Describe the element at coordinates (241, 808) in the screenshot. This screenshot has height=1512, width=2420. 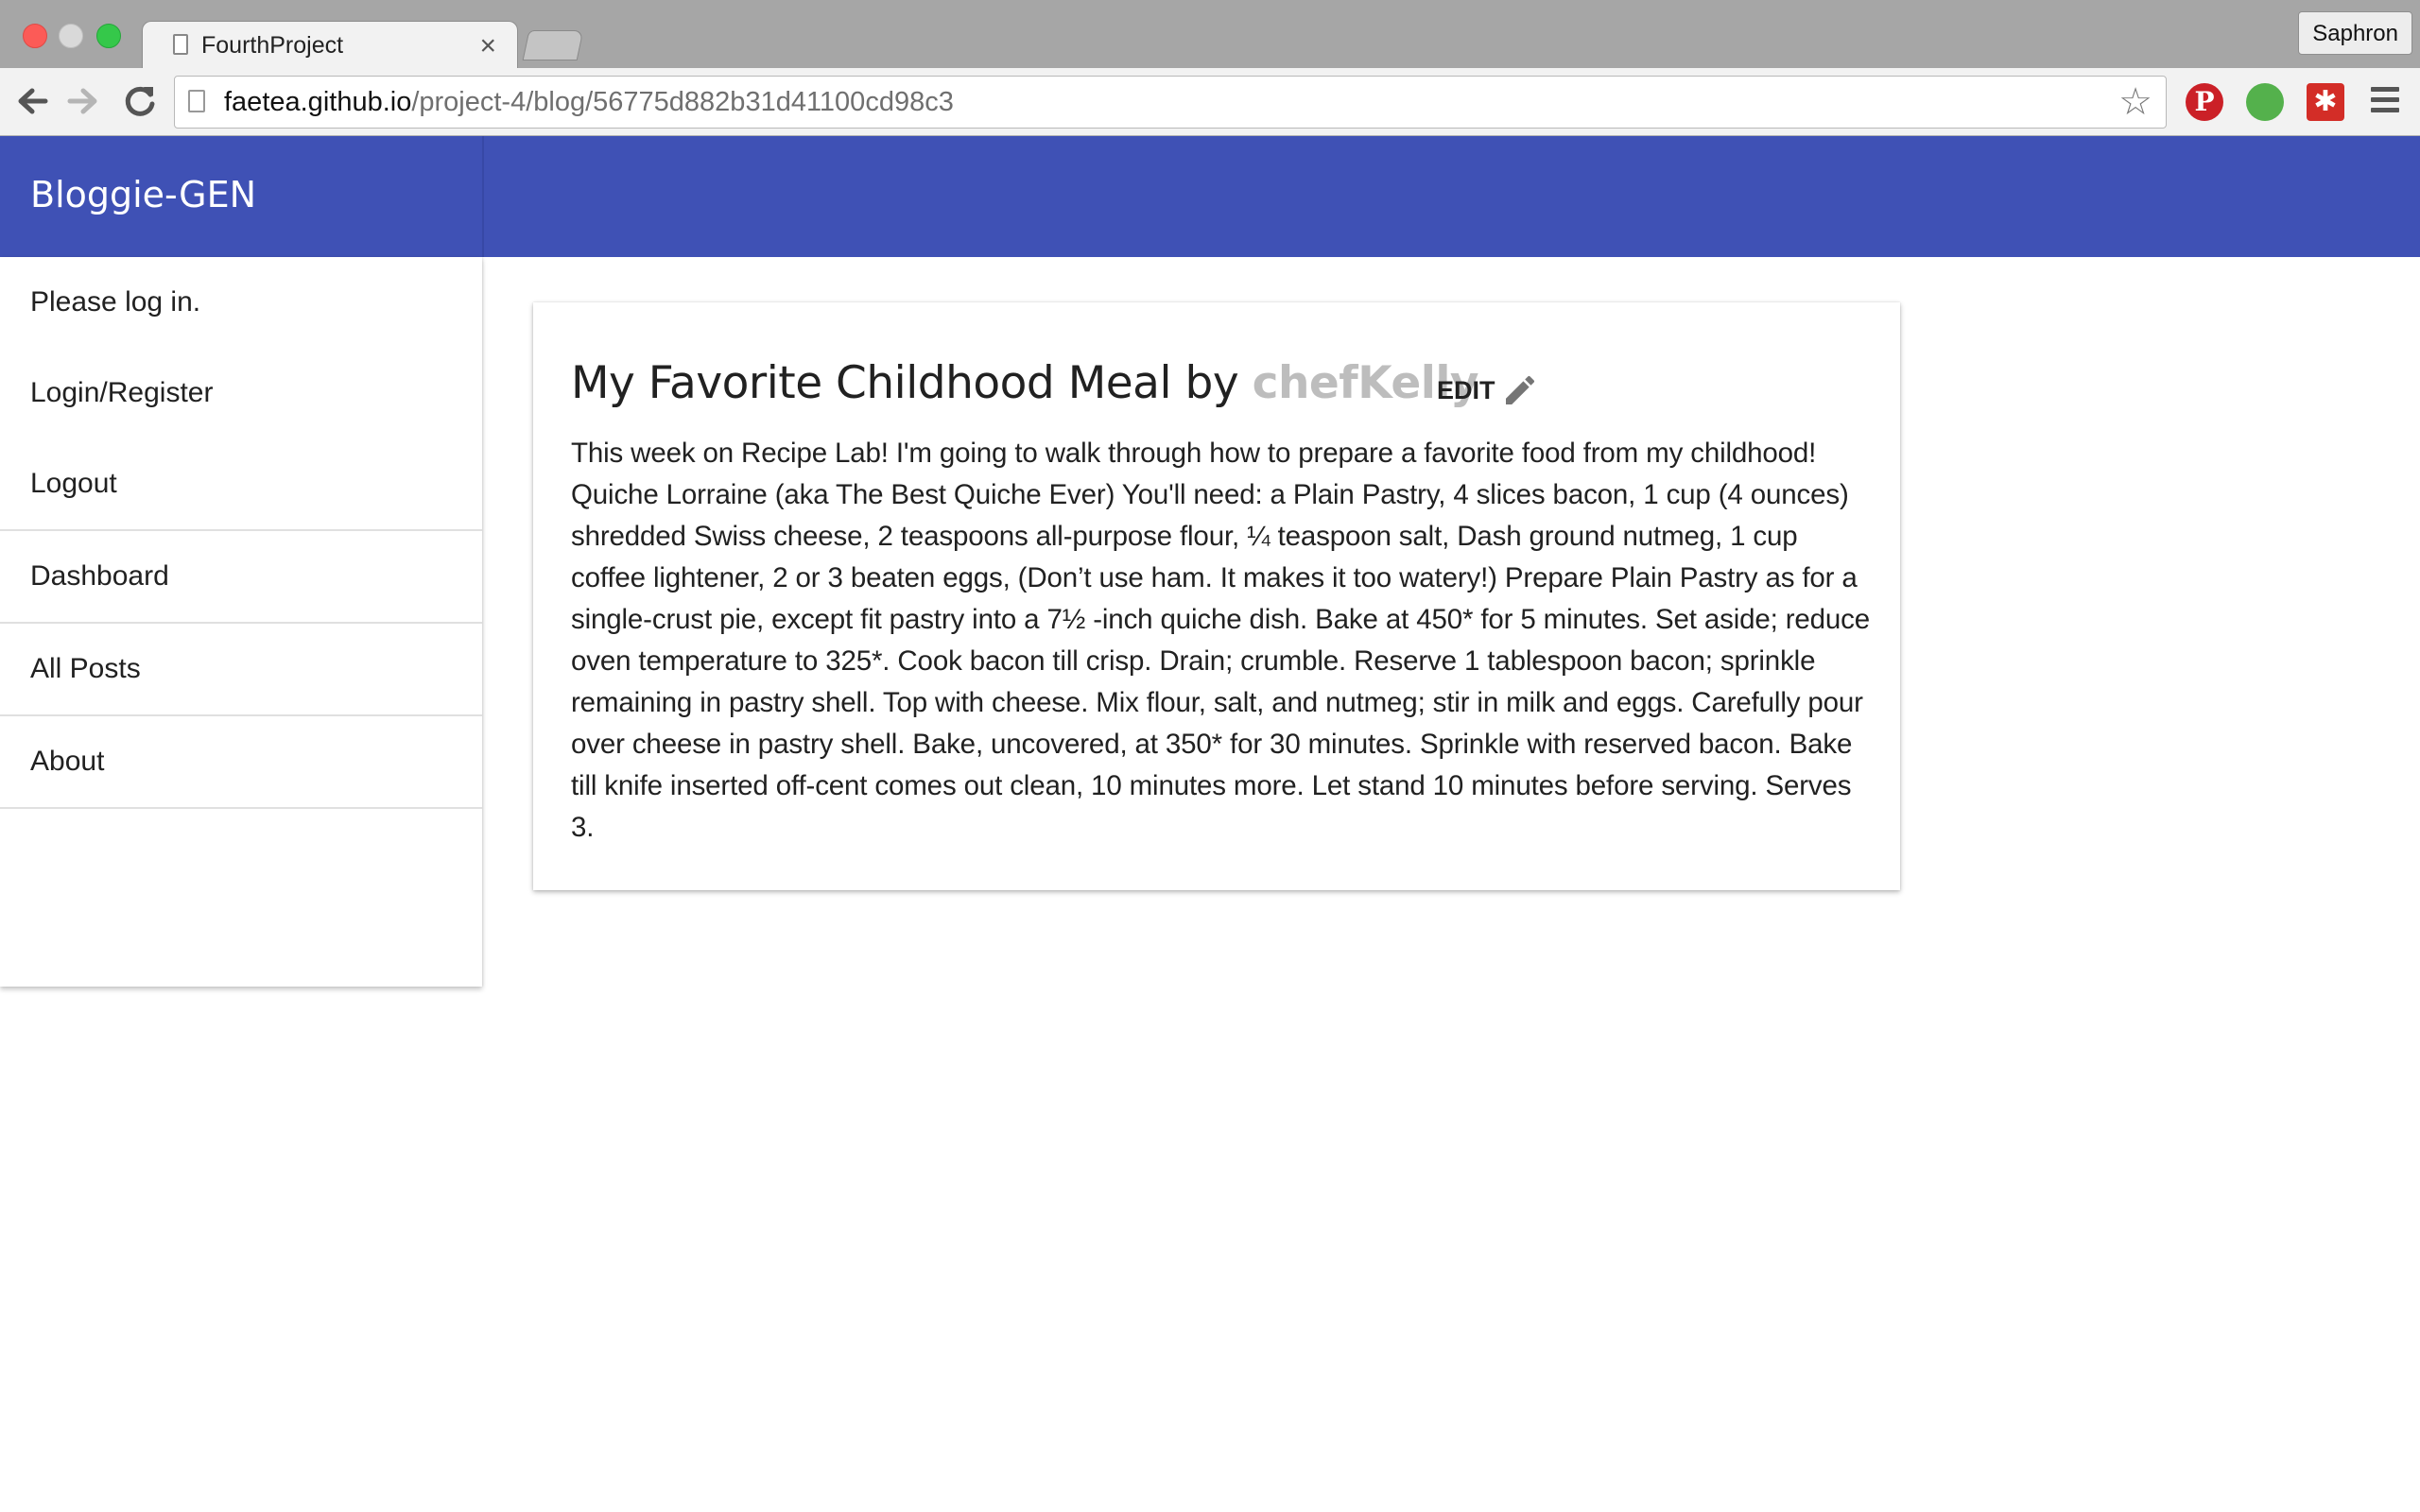
I see `divider` at that location.